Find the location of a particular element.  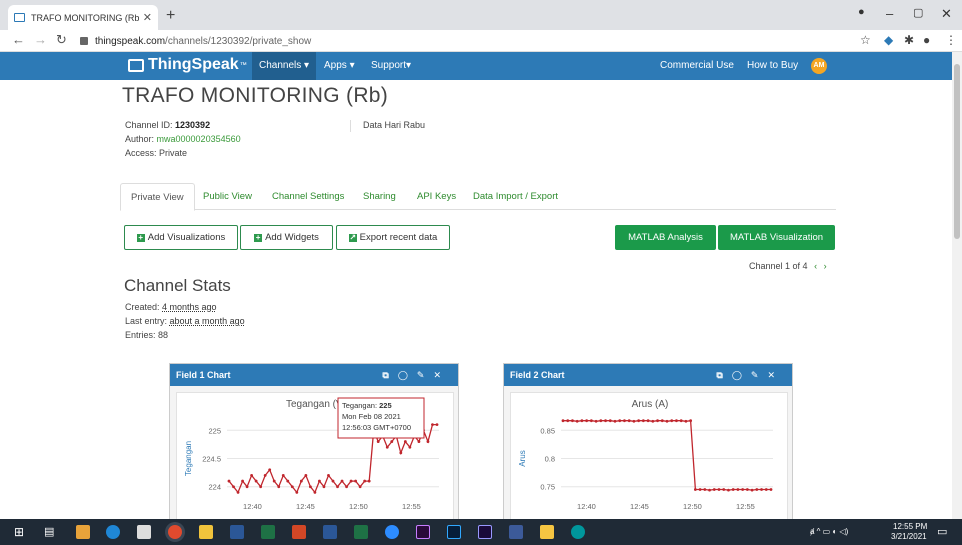

tab-data-import-export: Data Import / Export is located at coordinates (515, 196).